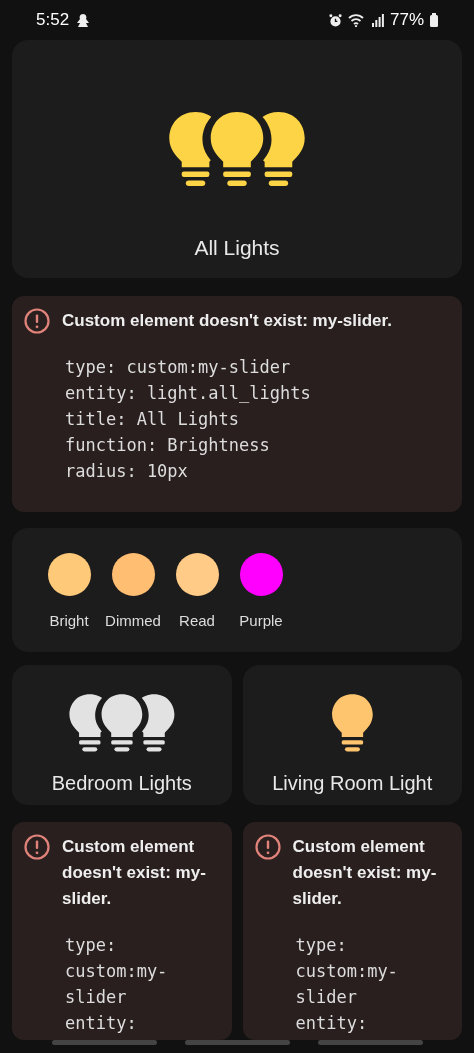 This screenshot has height=1053, width=474. What do you see at coordinates (335, 20) in the screenshot?
I see `alarm-icon` at bounding box center [335, 20].